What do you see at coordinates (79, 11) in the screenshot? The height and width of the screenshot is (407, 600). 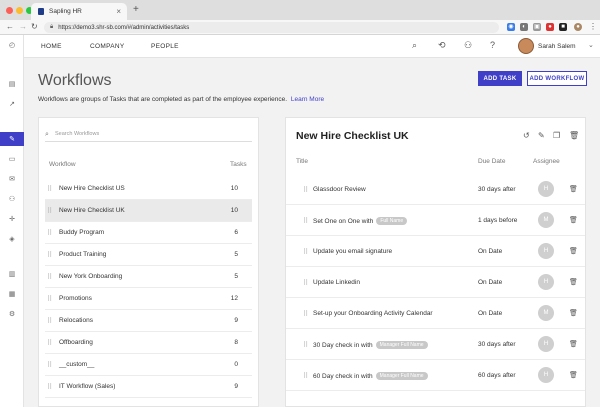 I see `browser-tab: Sapling HR ×` at bounding box center [79, 11].